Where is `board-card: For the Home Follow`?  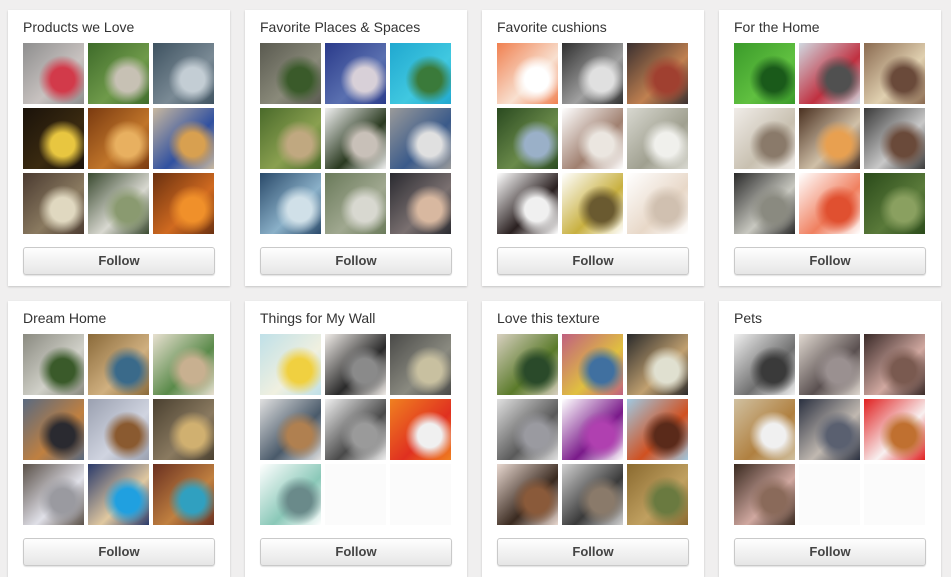 board-card: For the Home Follow is located at coordinates (830, 148).